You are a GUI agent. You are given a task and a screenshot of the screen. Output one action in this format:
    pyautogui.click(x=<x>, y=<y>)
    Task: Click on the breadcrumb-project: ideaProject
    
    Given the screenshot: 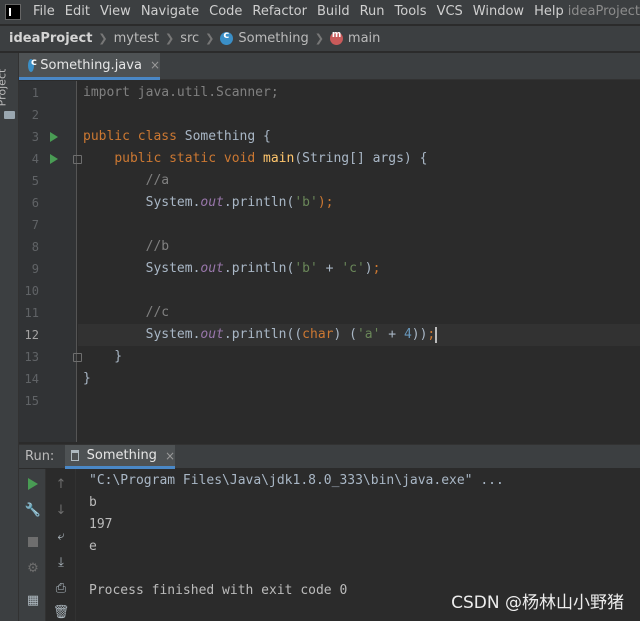 What is the action you would take?
    pyautogui.click(x=50, y=38)
    